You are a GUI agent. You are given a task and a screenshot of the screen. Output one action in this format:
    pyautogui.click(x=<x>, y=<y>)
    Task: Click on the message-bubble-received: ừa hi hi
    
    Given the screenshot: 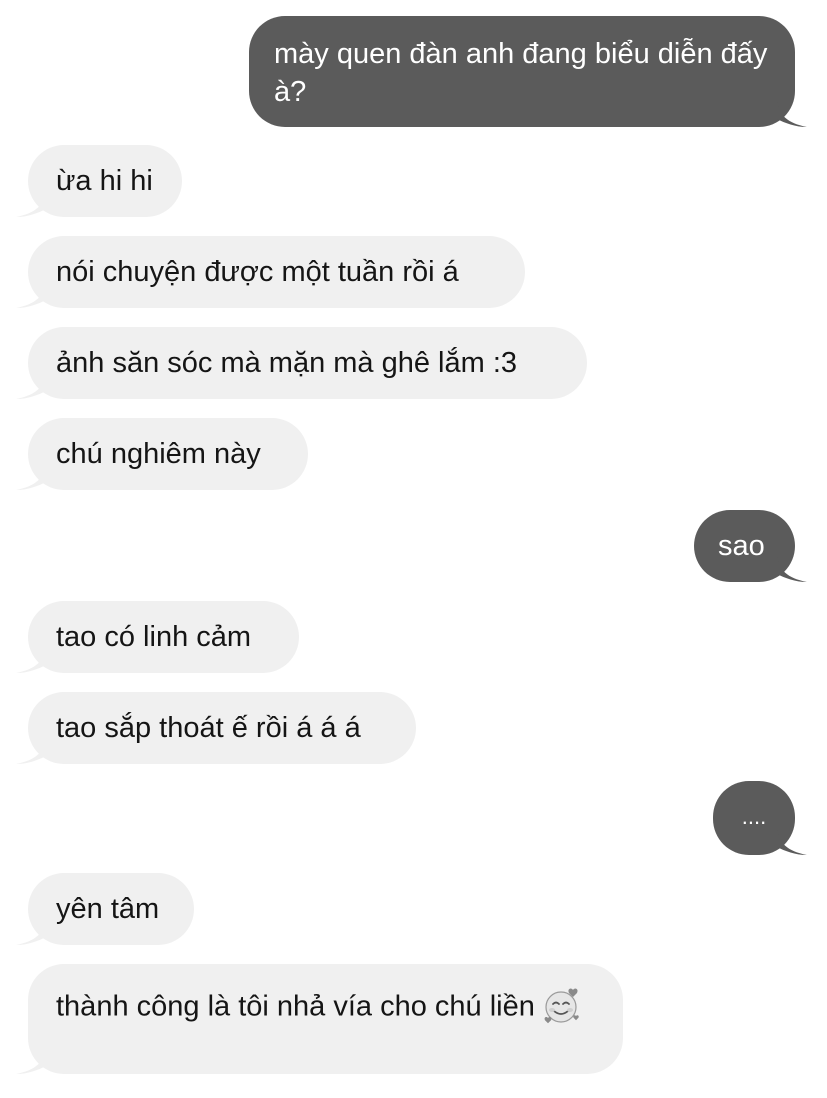 What is the action you would take?
    pyautogui.click(x=99, y=181)
    